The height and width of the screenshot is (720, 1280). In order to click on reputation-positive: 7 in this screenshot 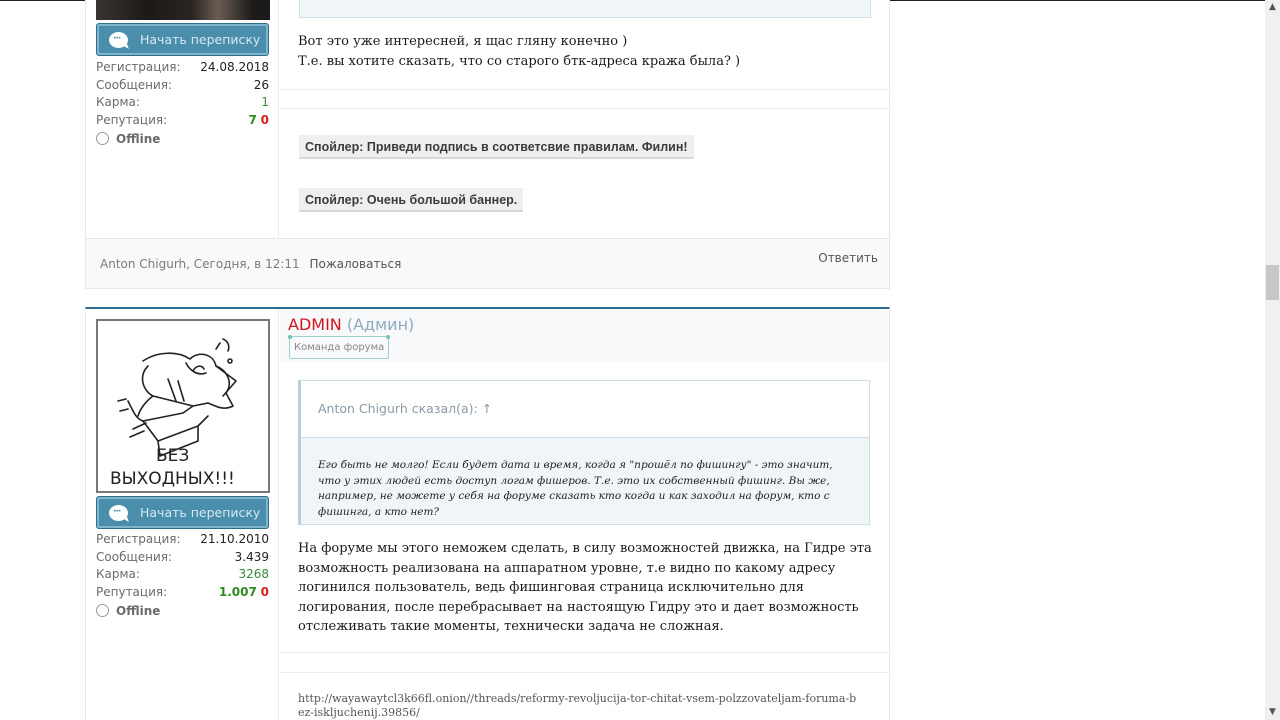, I will do `click(252, 120)`.